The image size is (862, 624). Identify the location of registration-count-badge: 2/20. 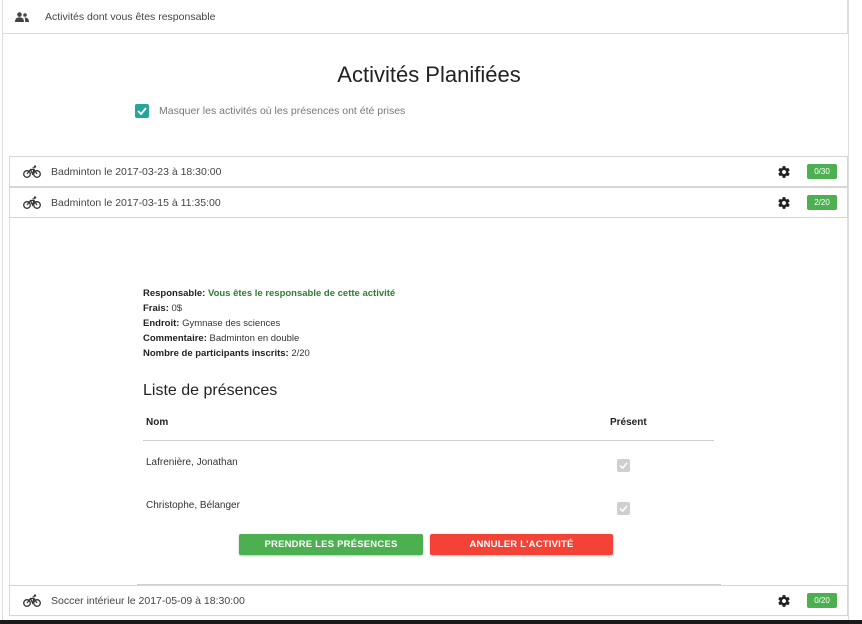
(822, 202).